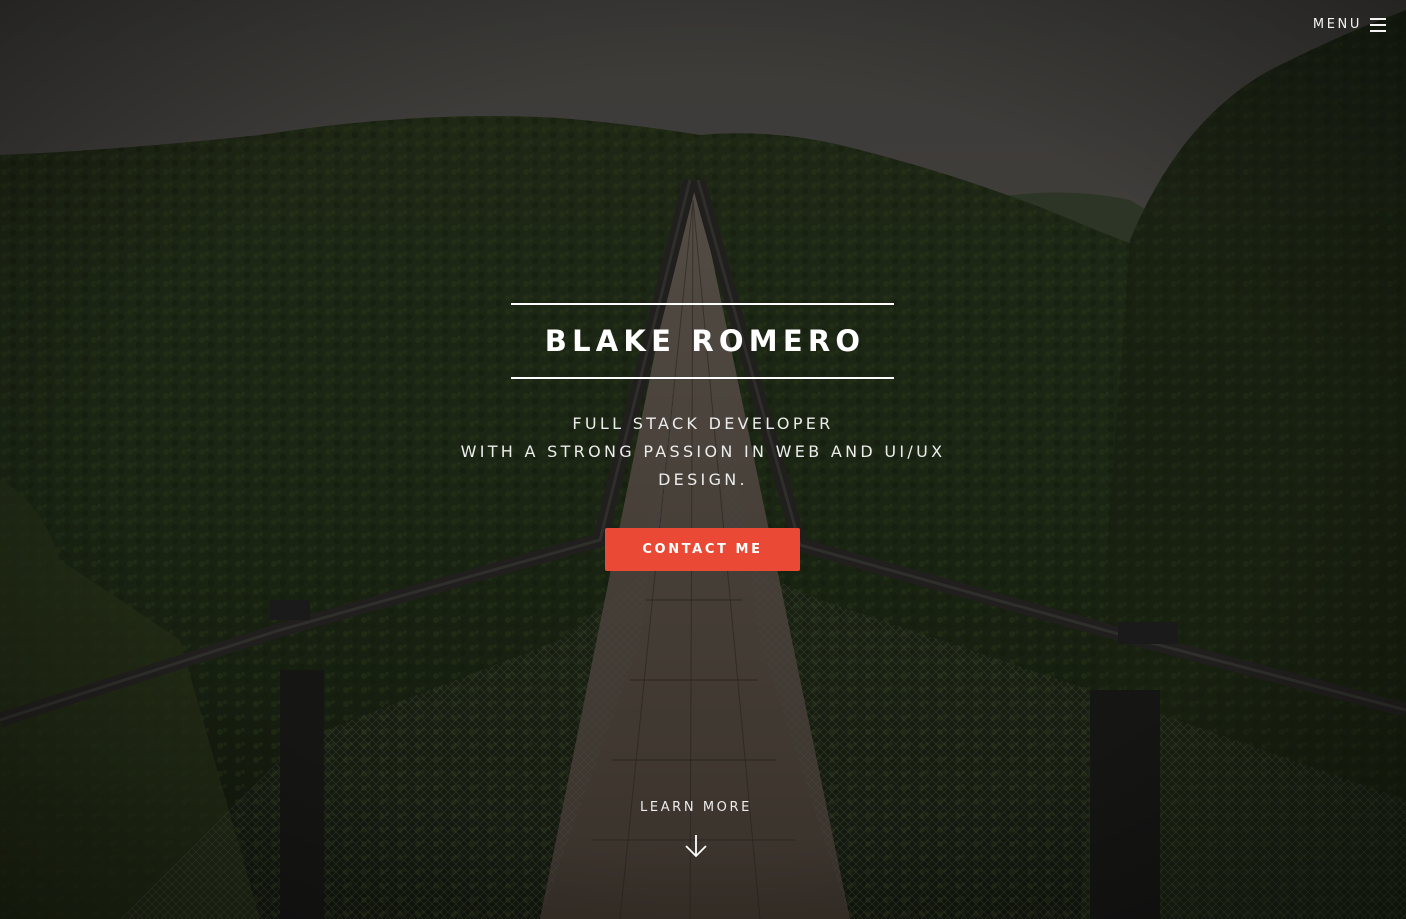 The width and height of the screenshot is (1406, 919). What do you see at coordinates (703, 423) in the screenshot?
I see `subtitle-line: FULL STACK DEVELOPER` at bounding box center [703, 423].